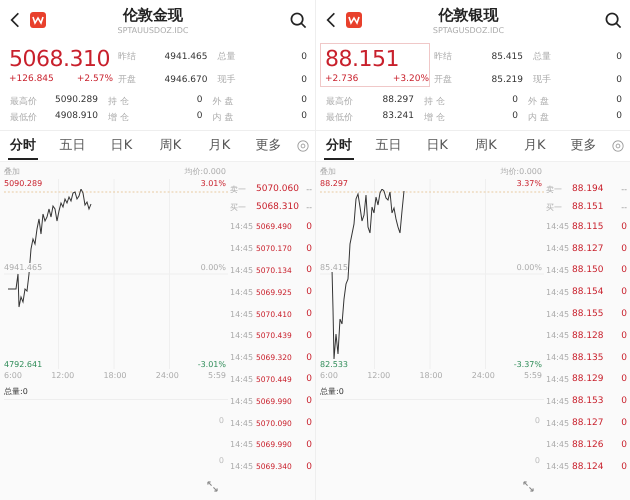  I want to click on stat-label: 增 仓, so click(434, 118).